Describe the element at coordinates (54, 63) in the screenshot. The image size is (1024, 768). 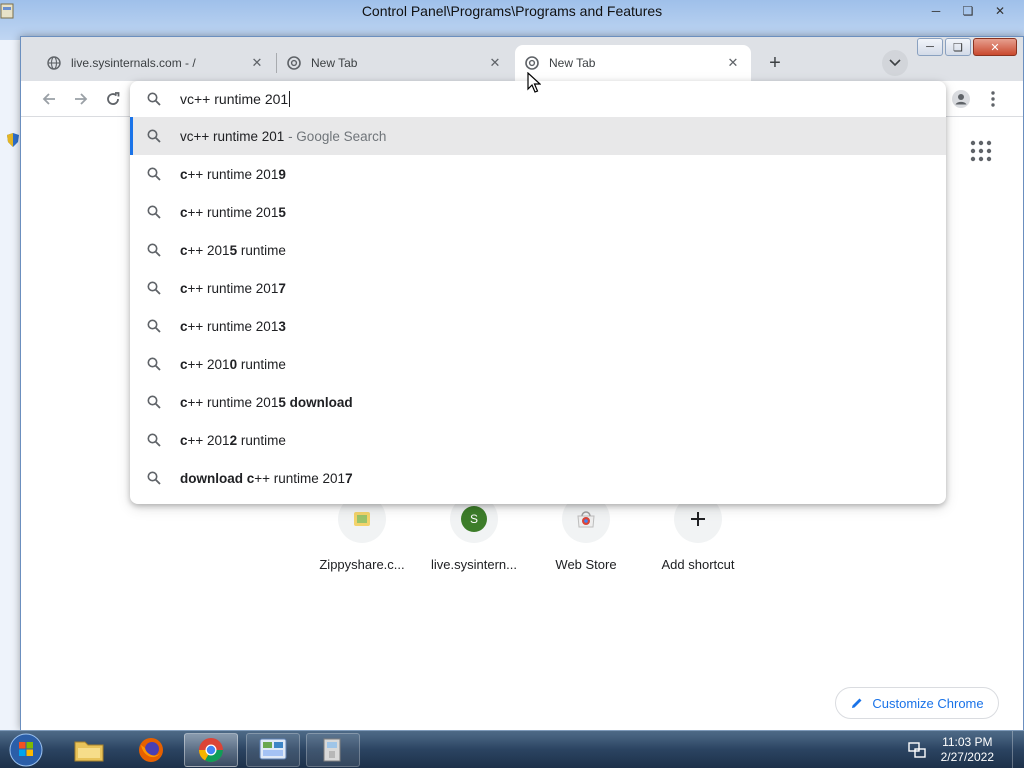
I see `globe-icon` at that location.